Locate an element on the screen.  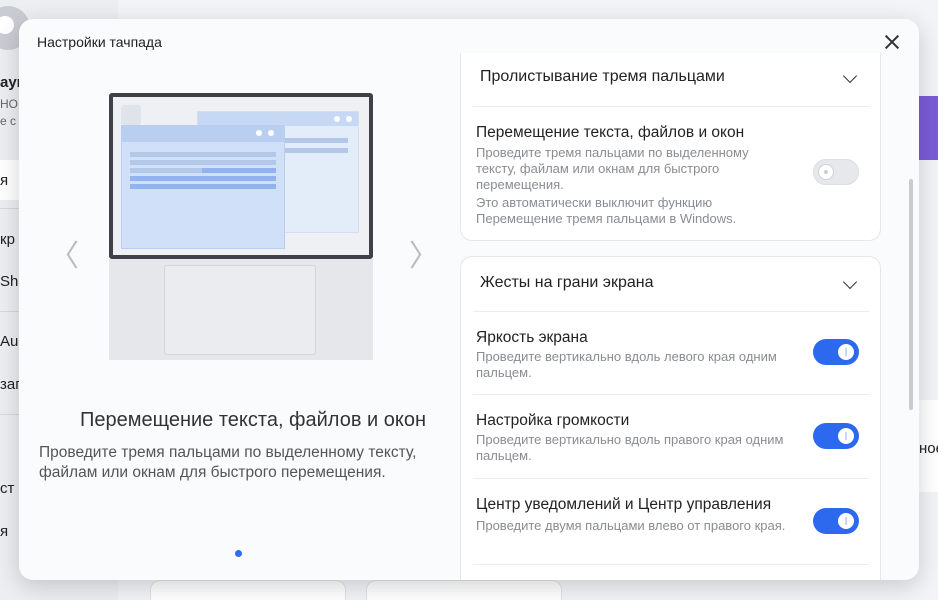
move-text-files-windows-title: Перемещение текста, файлов и окон is located at coordinates (610, 132).